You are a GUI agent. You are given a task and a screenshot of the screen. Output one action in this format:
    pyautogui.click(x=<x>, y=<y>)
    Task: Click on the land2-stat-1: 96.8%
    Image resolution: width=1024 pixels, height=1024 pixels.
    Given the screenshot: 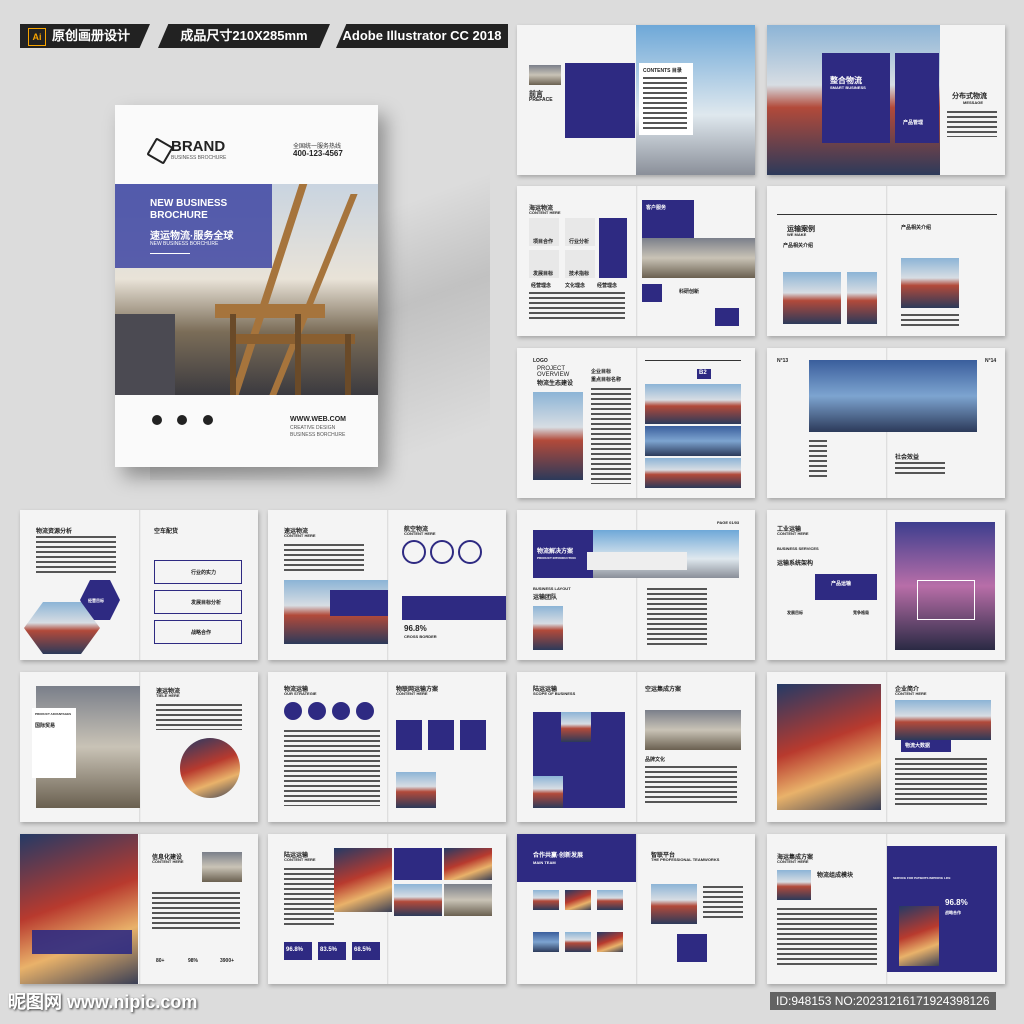 What is the action you would take?
    pyautogui.click(x=295, y=950)
    